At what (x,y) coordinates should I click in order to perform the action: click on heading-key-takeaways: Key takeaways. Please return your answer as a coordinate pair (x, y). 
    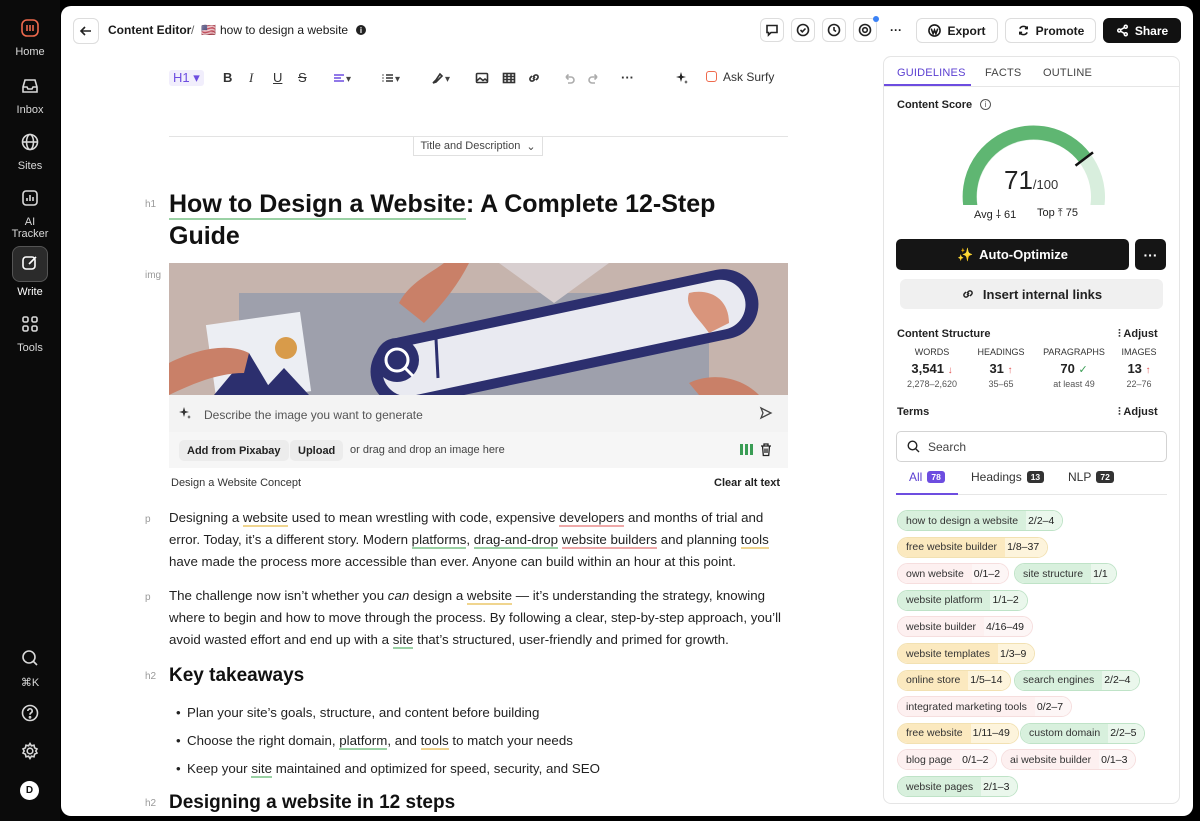
    Looking at the image, I should click on (236, 676).